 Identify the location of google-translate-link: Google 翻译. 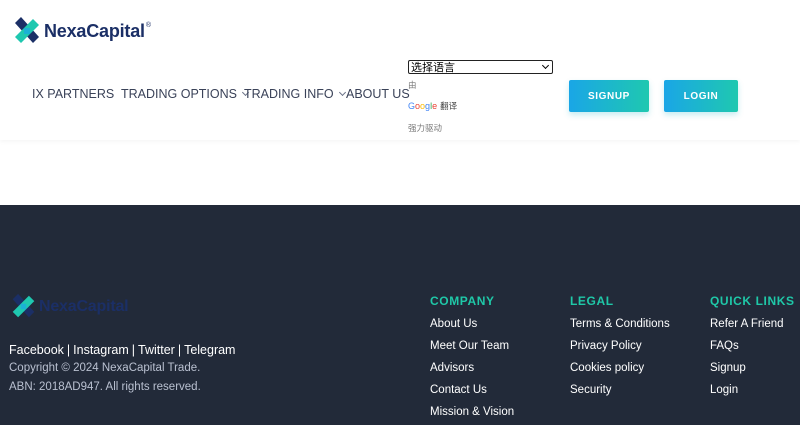
(432, 106).